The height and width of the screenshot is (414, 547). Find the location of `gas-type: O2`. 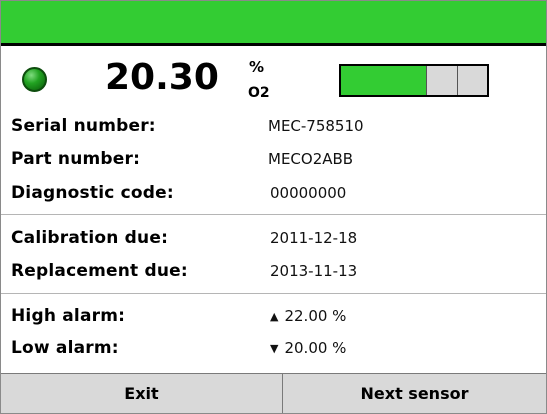

gas-type: O2 is located at coordinates (259, 93).